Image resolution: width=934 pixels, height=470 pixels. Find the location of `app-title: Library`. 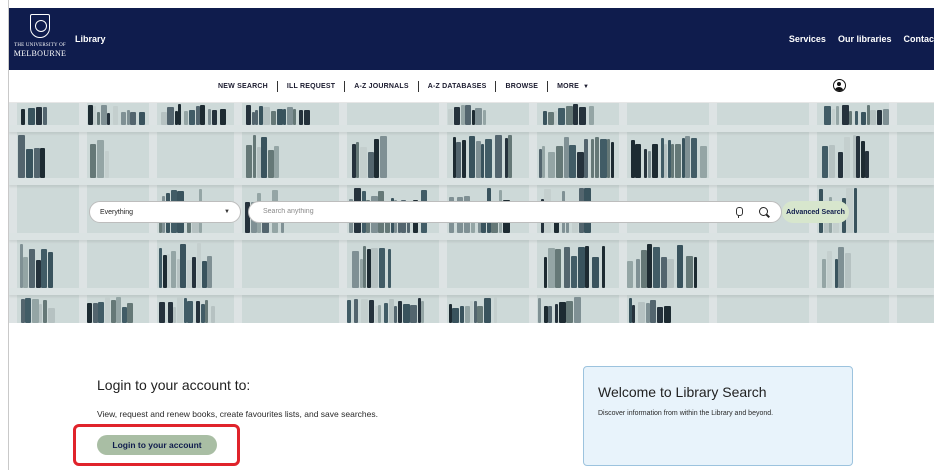

app-title: Library is located at coordinates (90, 39).